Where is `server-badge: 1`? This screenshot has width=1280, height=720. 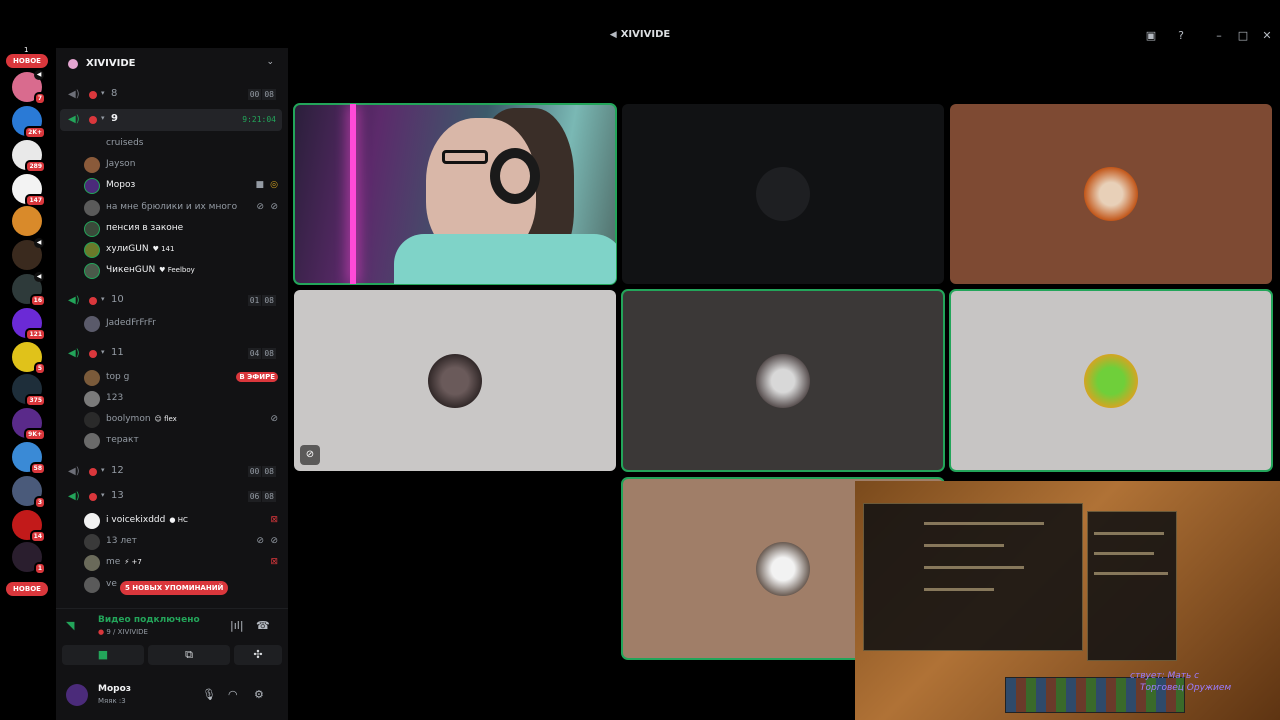
server-badge: 1 is located at coordinates (39, 568).